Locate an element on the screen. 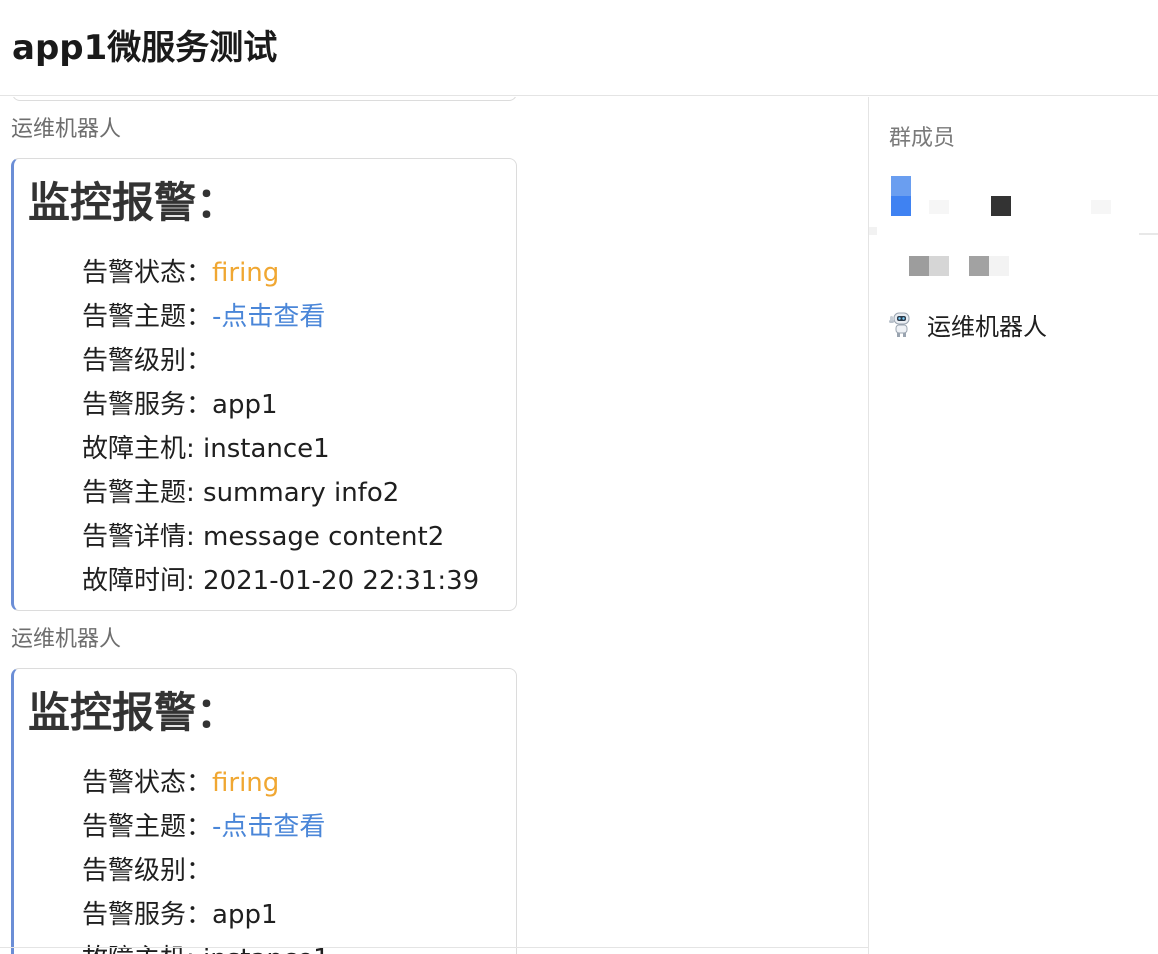  member-name: 运维机器人 is located at coordinates (987, 326).